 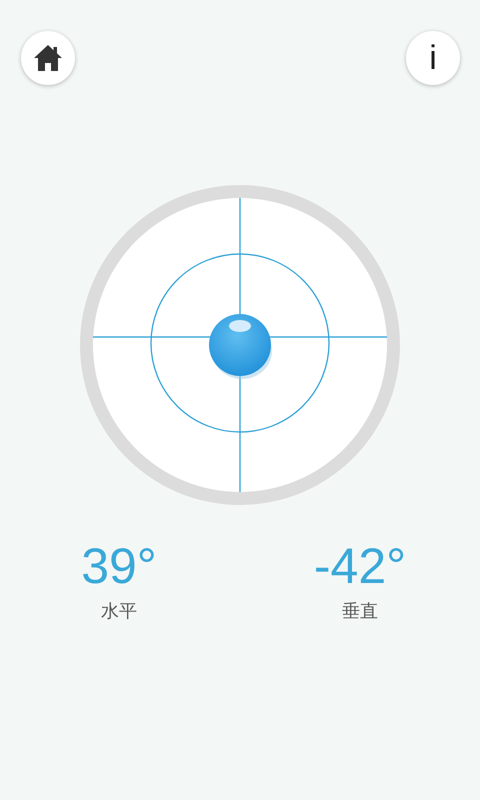 What do you see at coordinates (433, 58) in the screenshot?
I see `info-button: i` at bounding box center [433, 58].